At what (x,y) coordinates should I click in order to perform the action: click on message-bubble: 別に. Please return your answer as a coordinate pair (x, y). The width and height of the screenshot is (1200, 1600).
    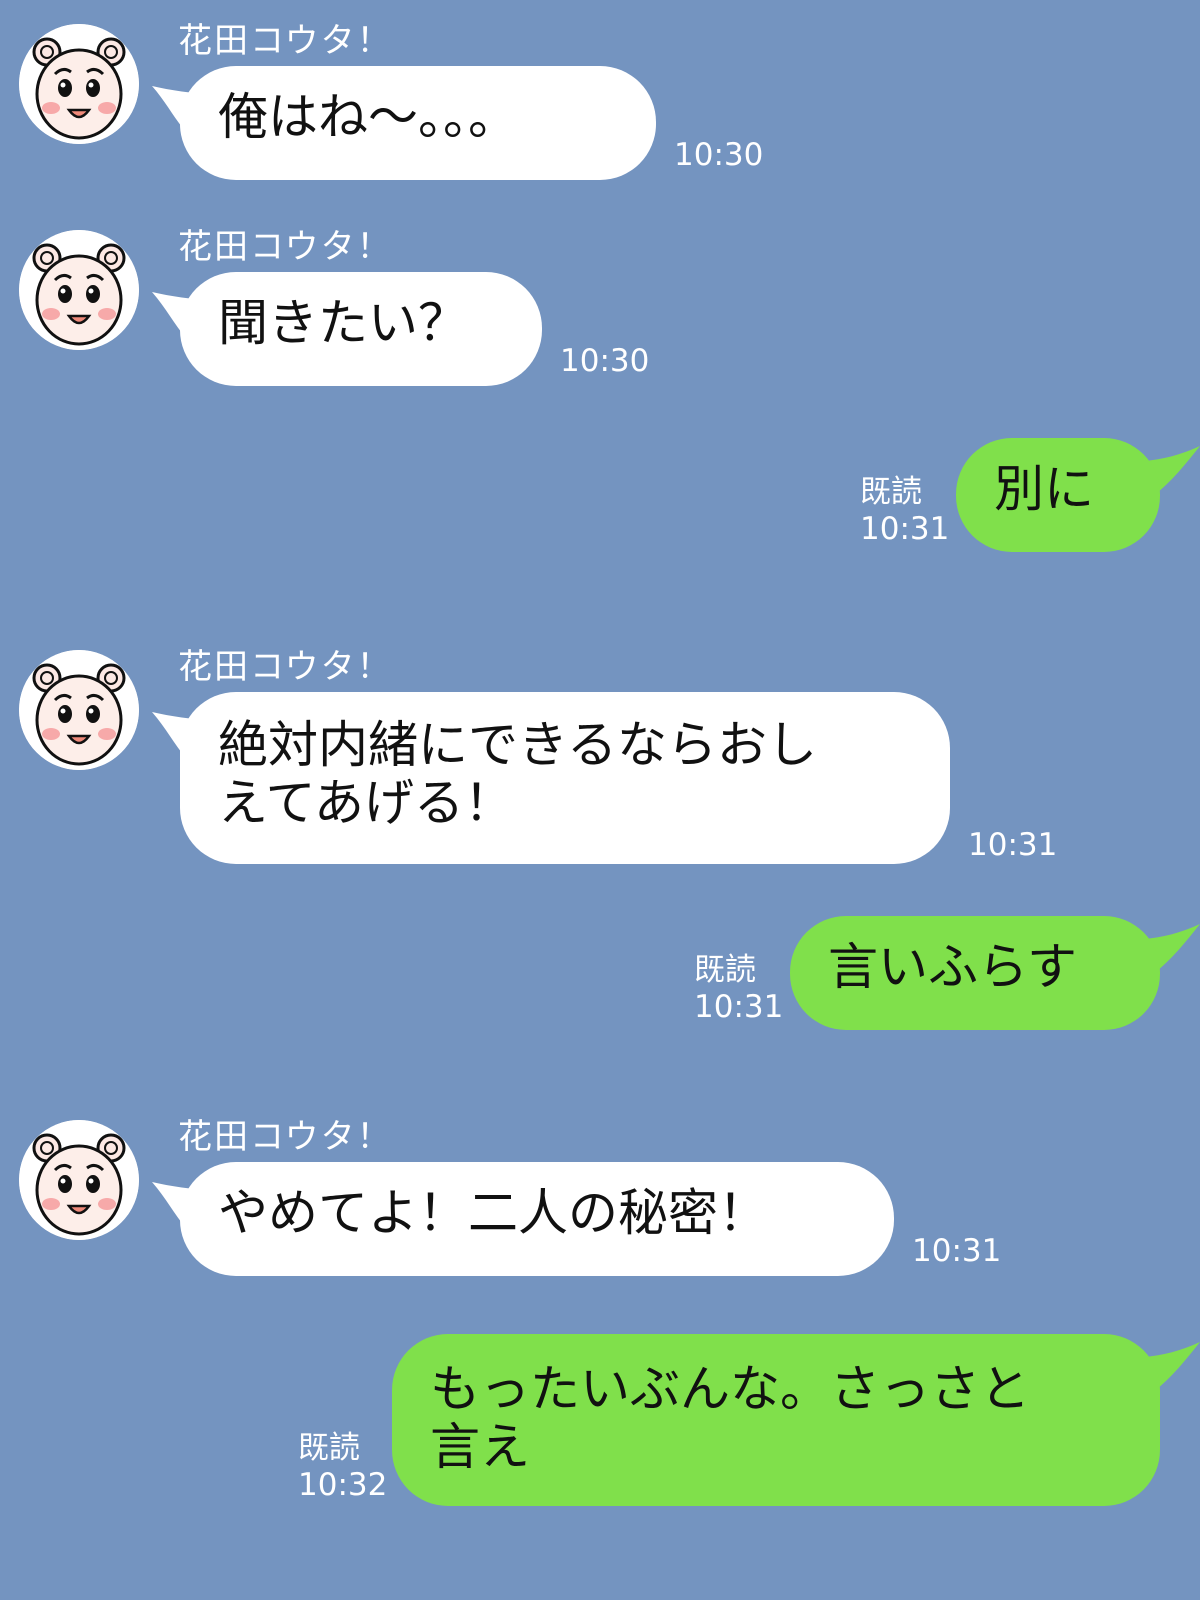
    Looking at the image, I should click on (1058, 495).